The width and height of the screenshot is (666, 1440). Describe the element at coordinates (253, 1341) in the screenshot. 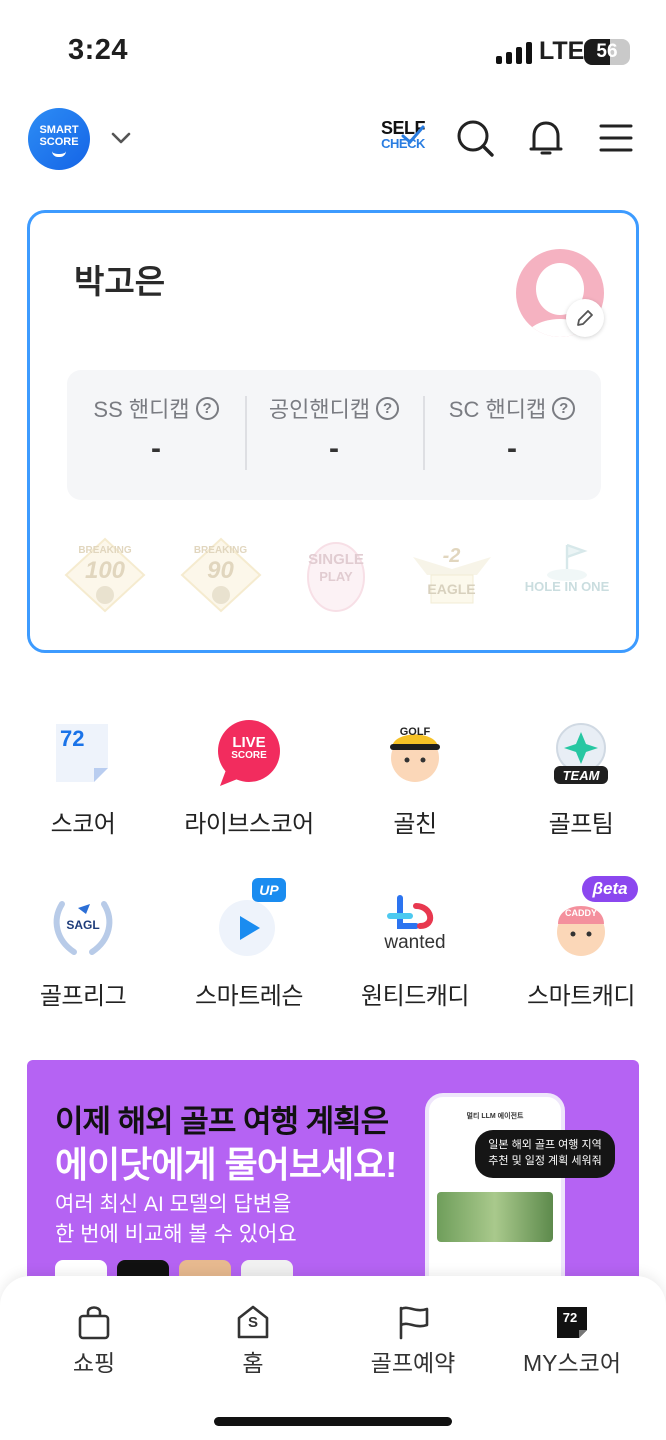

I see `nav-home: S 홈` at that location.